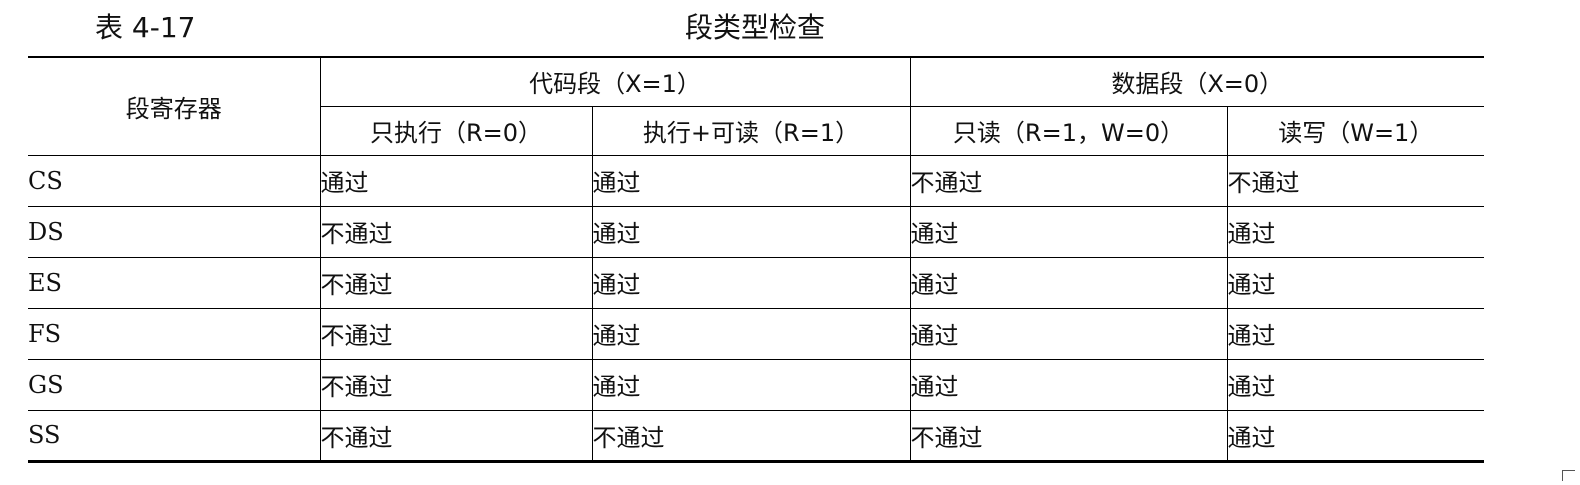 This screenshot has height=485, width=1580. Describe the element at coordinates (1568, 475) in the screenshot. I see `page-corner-mark` at that location.